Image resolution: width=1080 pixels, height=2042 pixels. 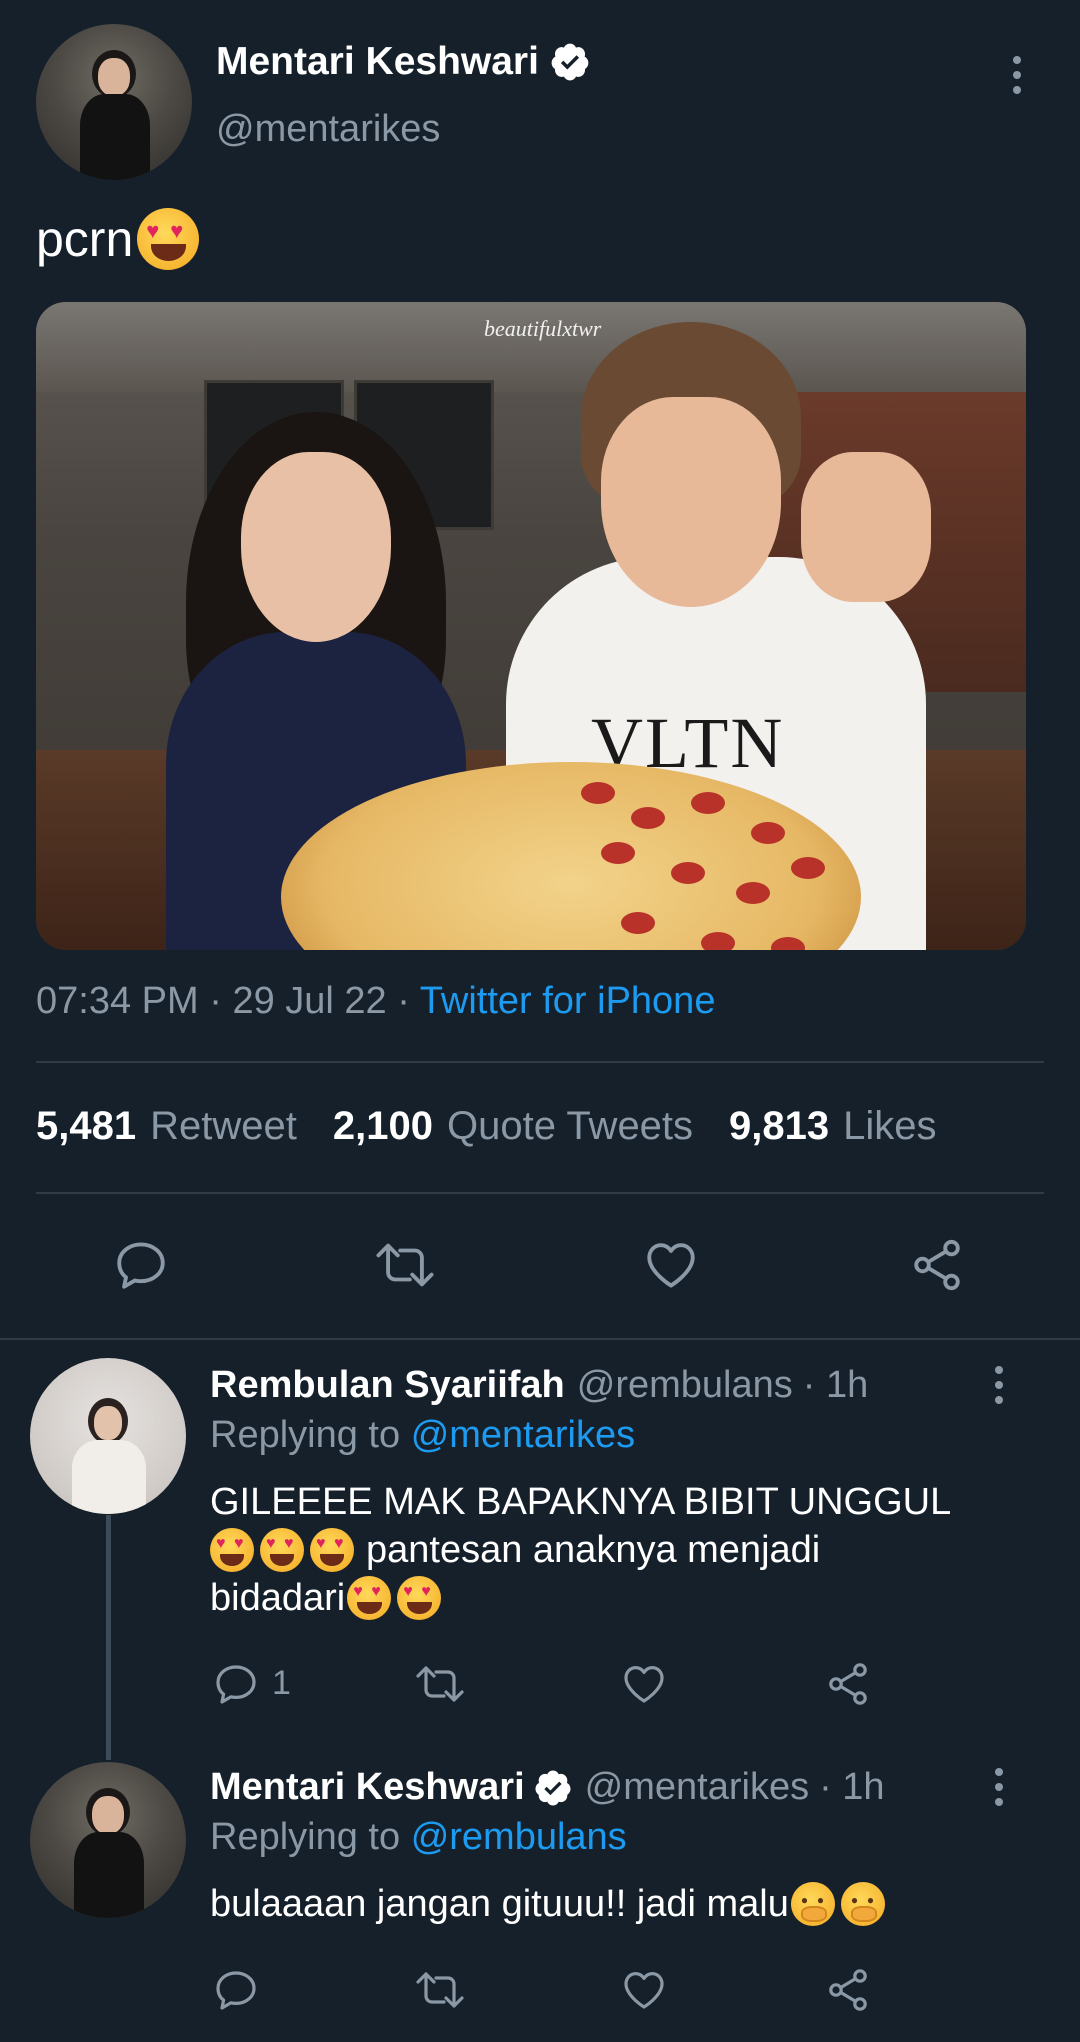 I want to click on reply-count: 1, so click(x=281, y=1683).